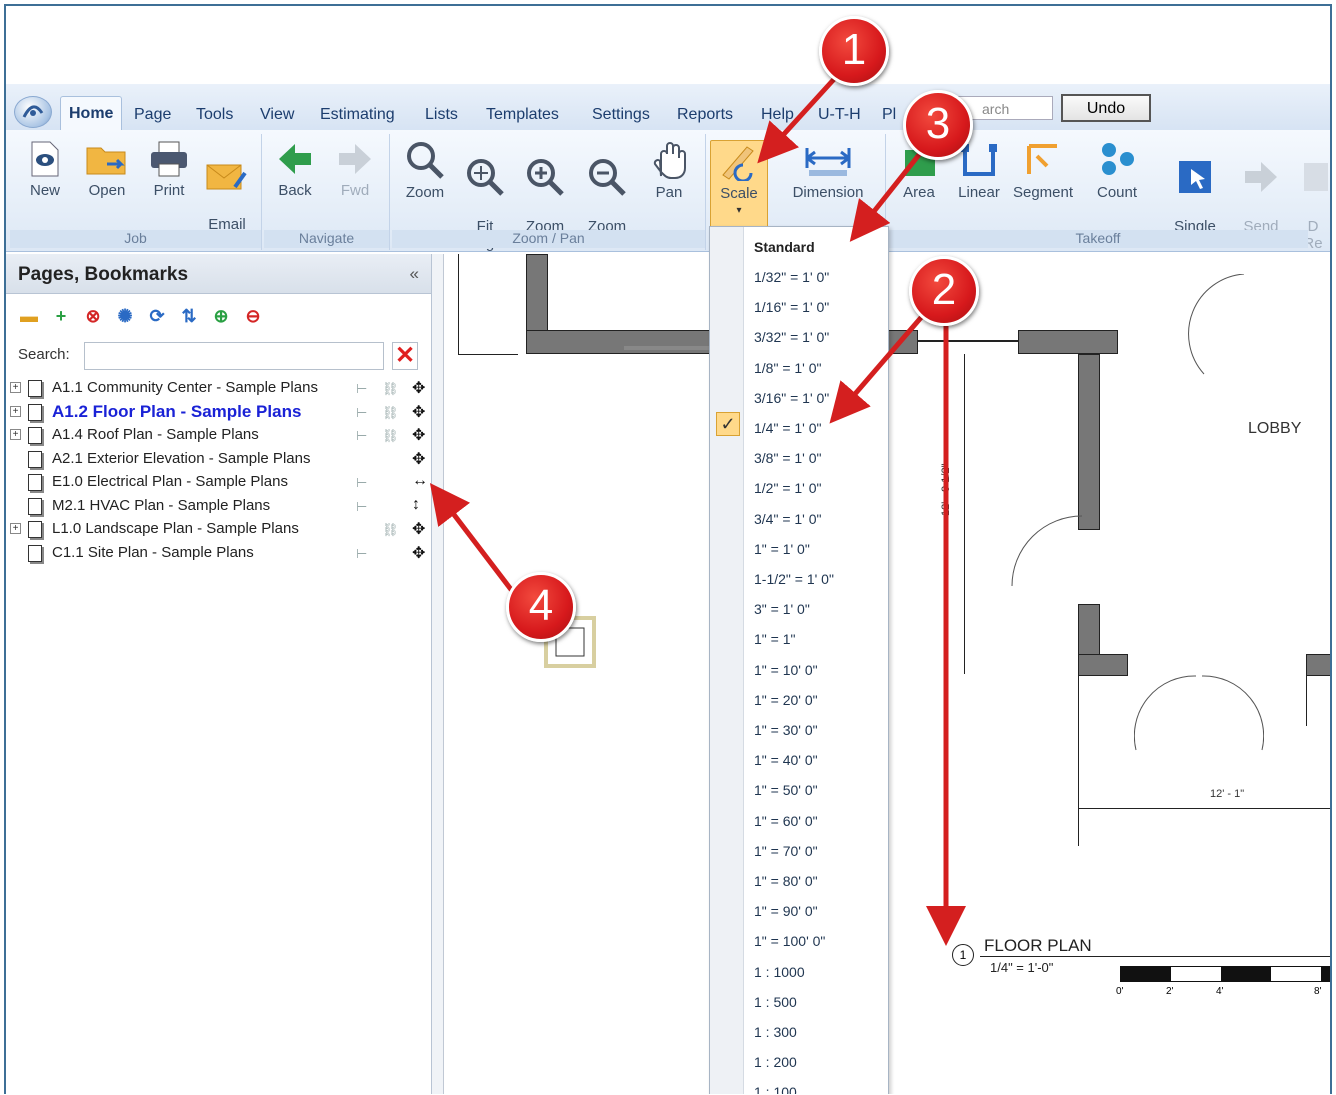 This screenshot has height=1095, width=1336. Describe the element at coordinates (253, 316) in the screenshot. I see `collapse-all-icon: ⊖` at that location.